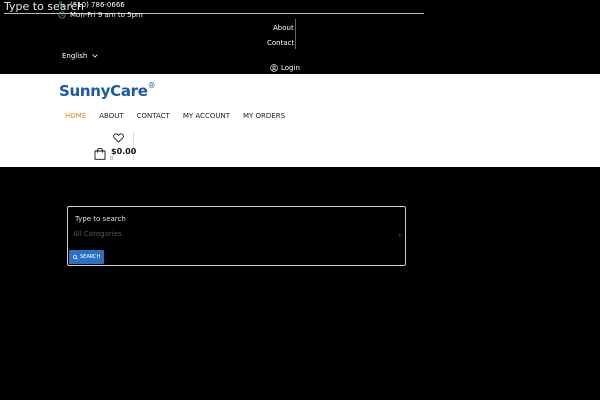 This screenshot has height=400, width=600. What do you see at coordinates (62, 4) in the screenshot?
I see `phone-icon` at bounding box center [62, 4].